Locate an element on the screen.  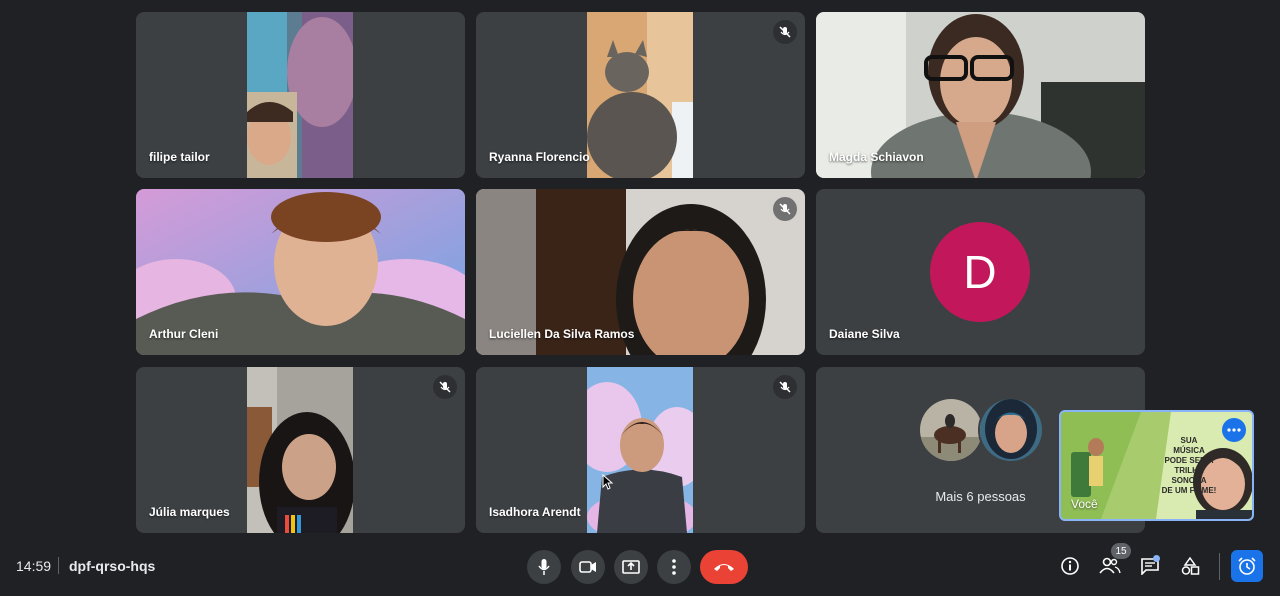
participant-name: Júlia marques is located at coordinates (189, 512).